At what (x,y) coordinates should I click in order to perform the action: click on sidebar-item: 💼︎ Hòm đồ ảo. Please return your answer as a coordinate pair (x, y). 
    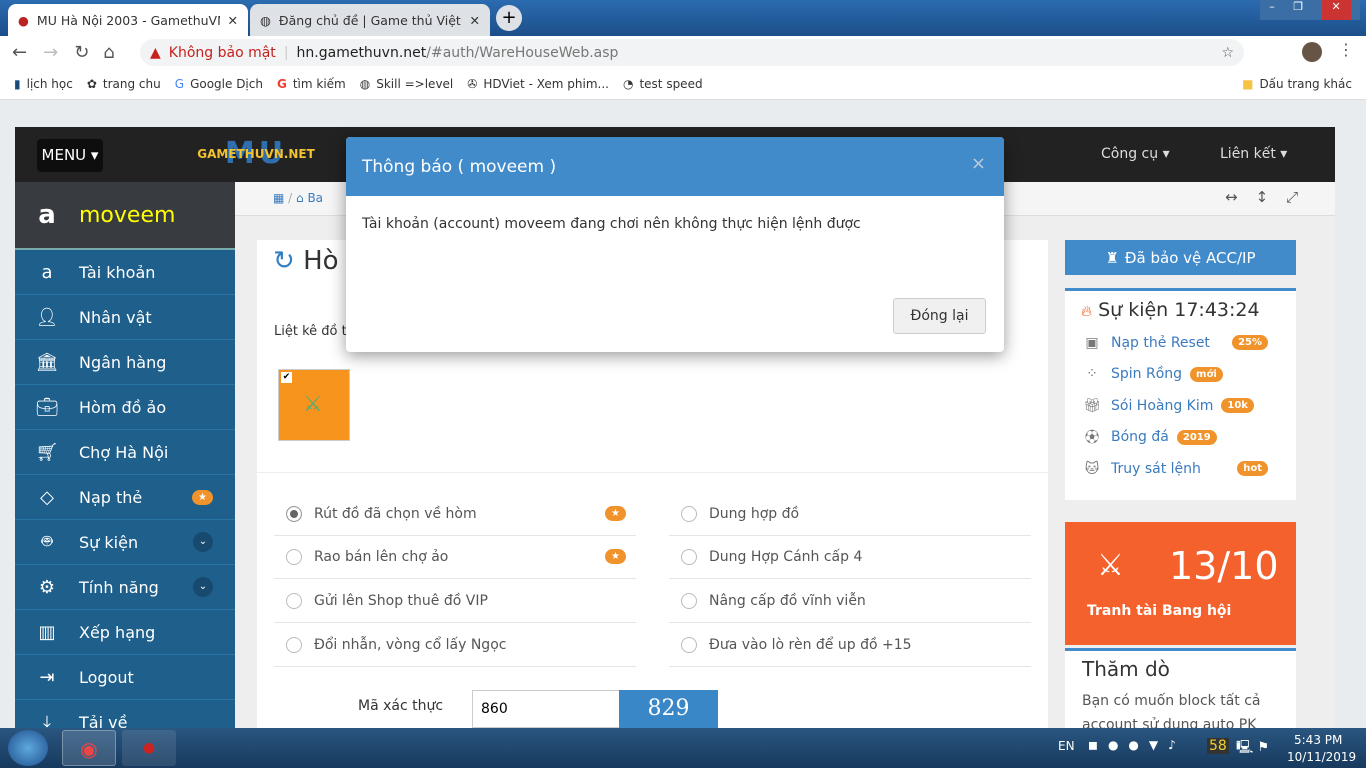
    Looking at the image, I should click on (125, 407).